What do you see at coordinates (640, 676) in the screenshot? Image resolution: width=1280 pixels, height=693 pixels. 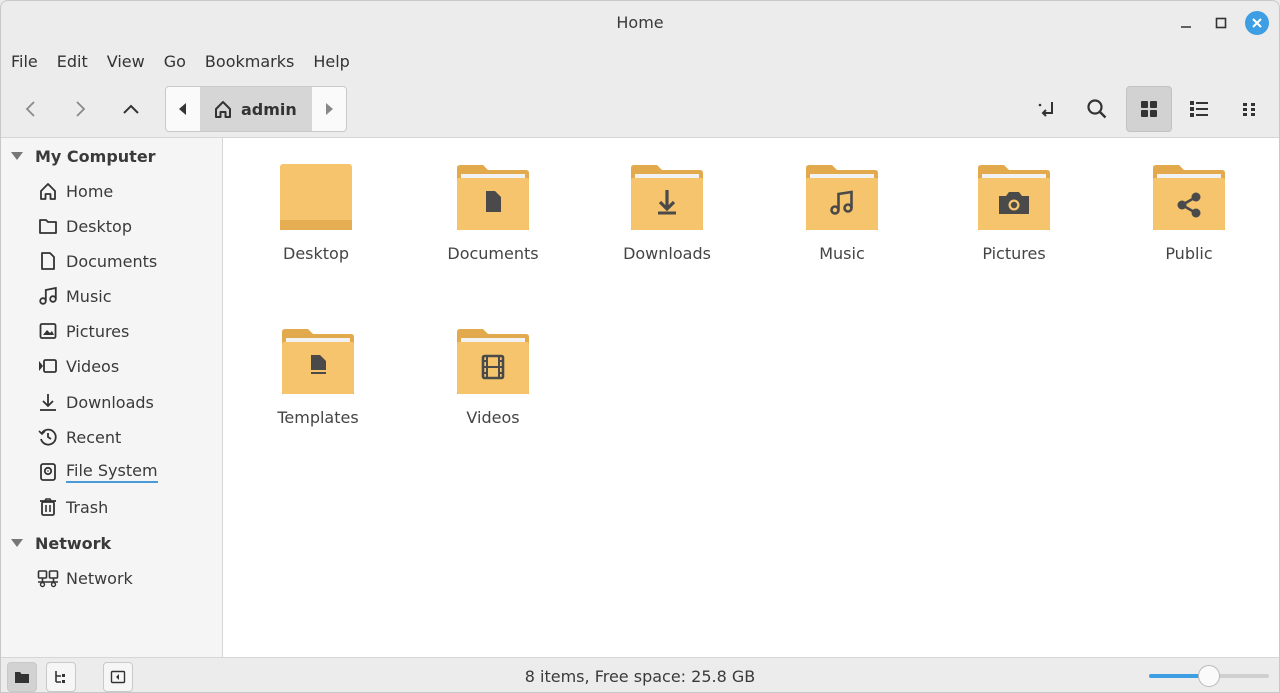 I see `status-text: 8 items, Free space: 25.8 GB` at bounding box center [640, 676].